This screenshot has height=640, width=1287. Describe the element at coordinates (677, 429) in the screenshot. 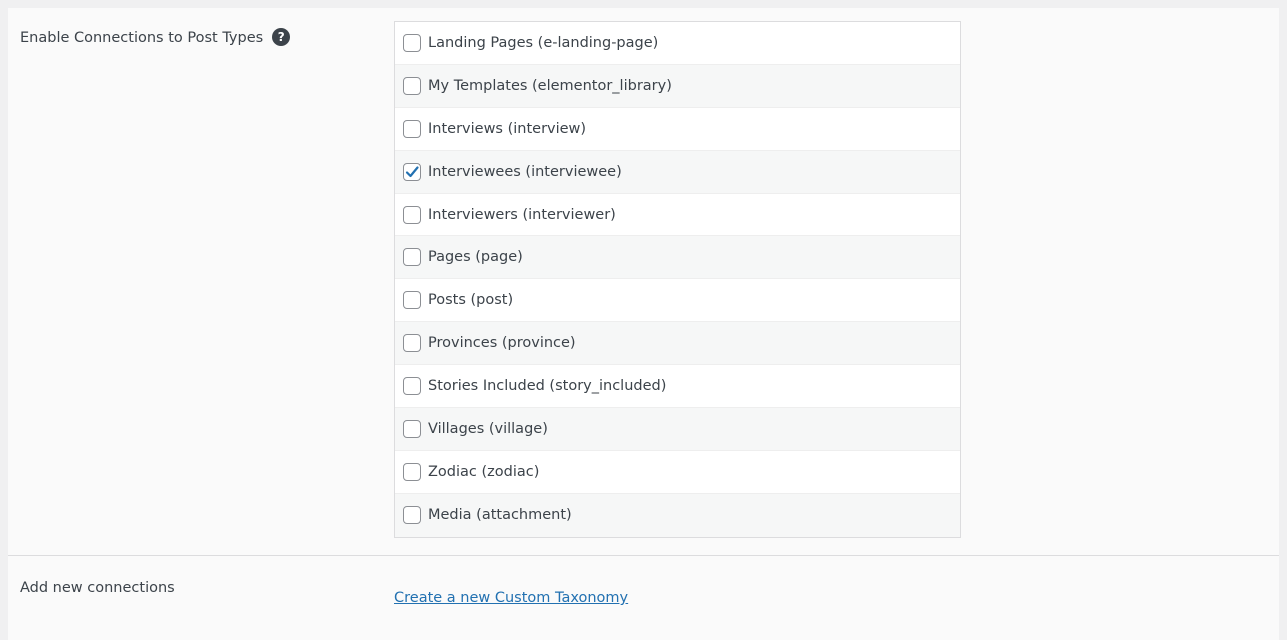

I see `post-type-row: Villages (village)` at that location.